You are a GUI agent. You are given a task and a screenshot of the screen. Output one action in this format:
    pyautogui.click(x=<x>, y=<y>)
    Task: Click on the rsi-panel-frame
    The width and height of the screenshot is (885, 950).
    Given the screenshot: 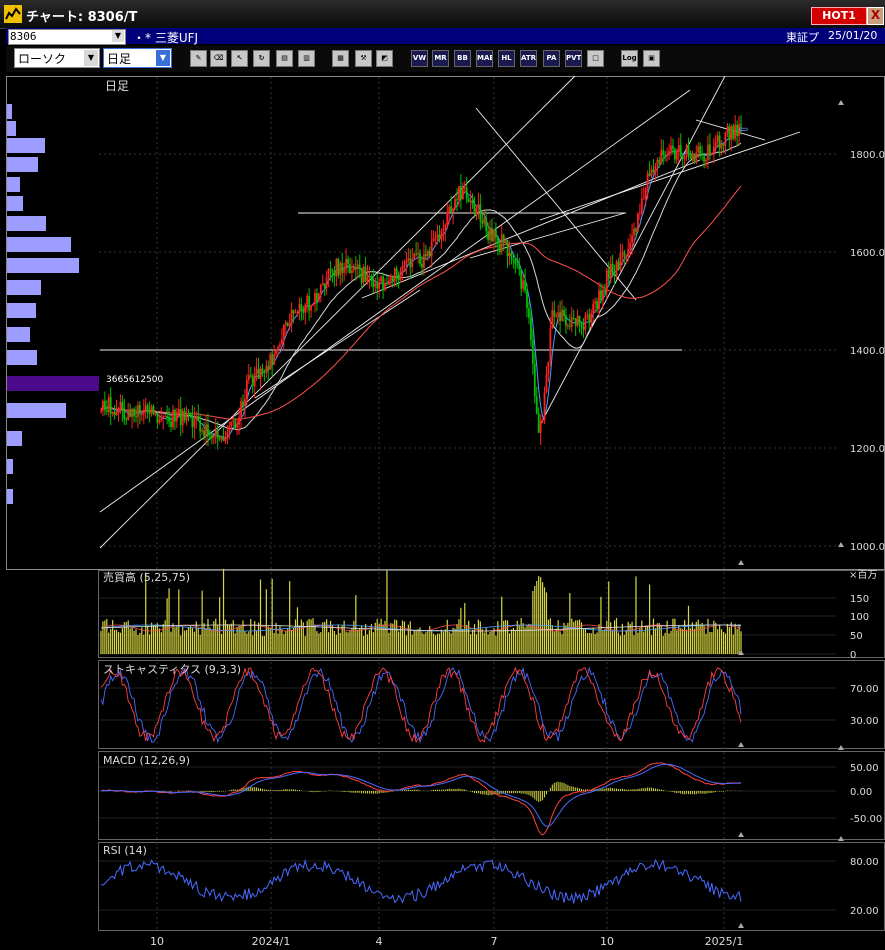 What is the action you would take?
    pyautogui.click(x=491, y=886)
    